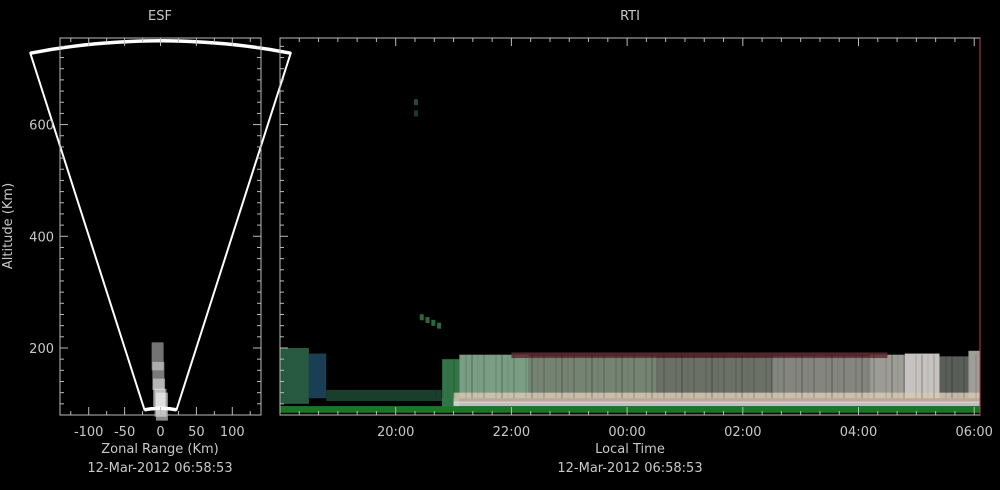 The image size is (1000, 490). Describe the element at coordinates (630, 16) in the screenshot. I see `rti-title: RTI` at that location.